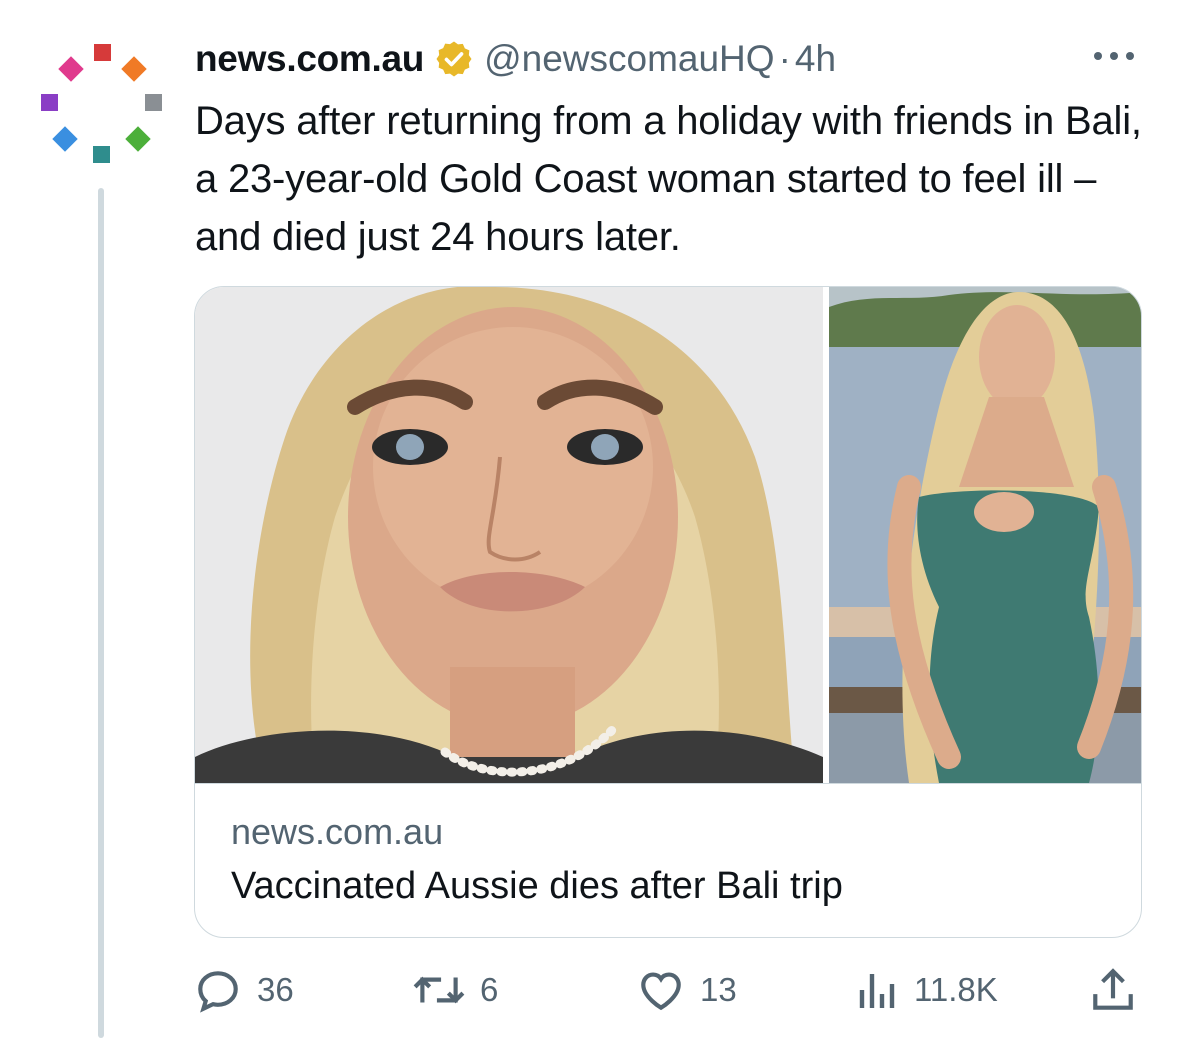 This screenshot has height=1038, width=1179. I want to click on newscomau-logo-icon, so click(101, 103).